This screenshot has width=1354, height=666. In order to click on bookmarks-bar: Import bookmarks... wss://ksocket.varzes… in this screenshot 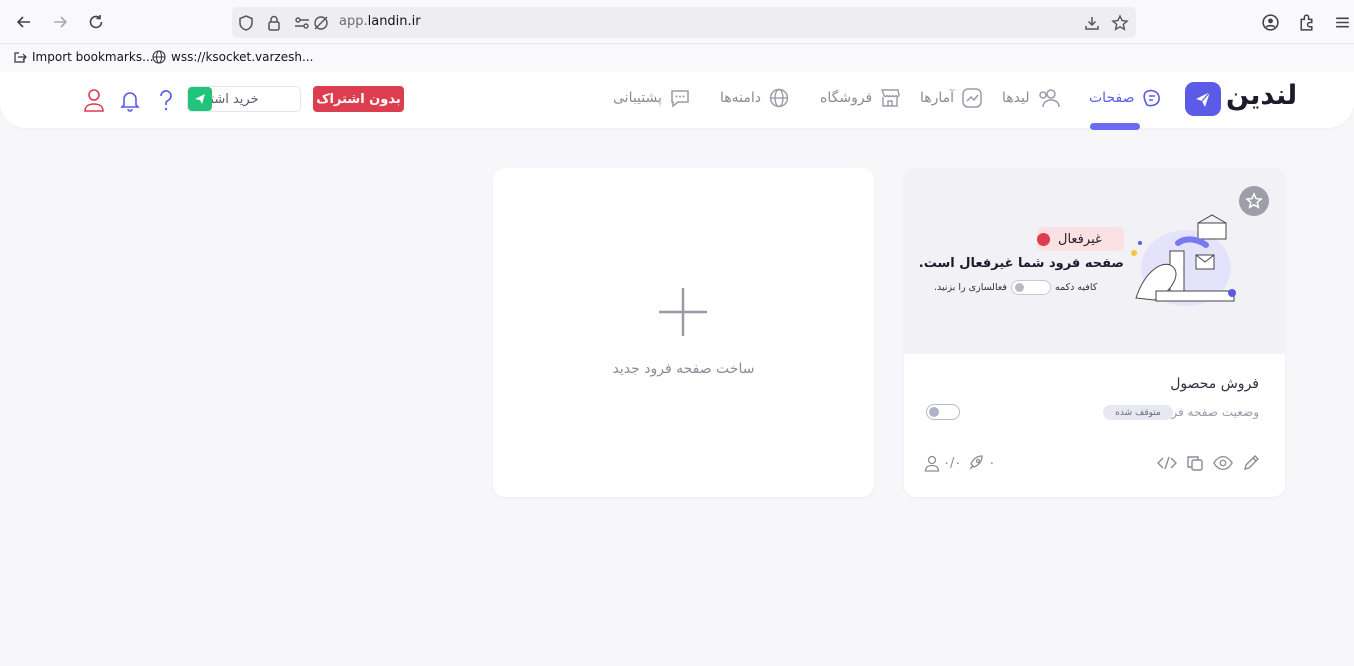, I will do `click(677, 58)`.